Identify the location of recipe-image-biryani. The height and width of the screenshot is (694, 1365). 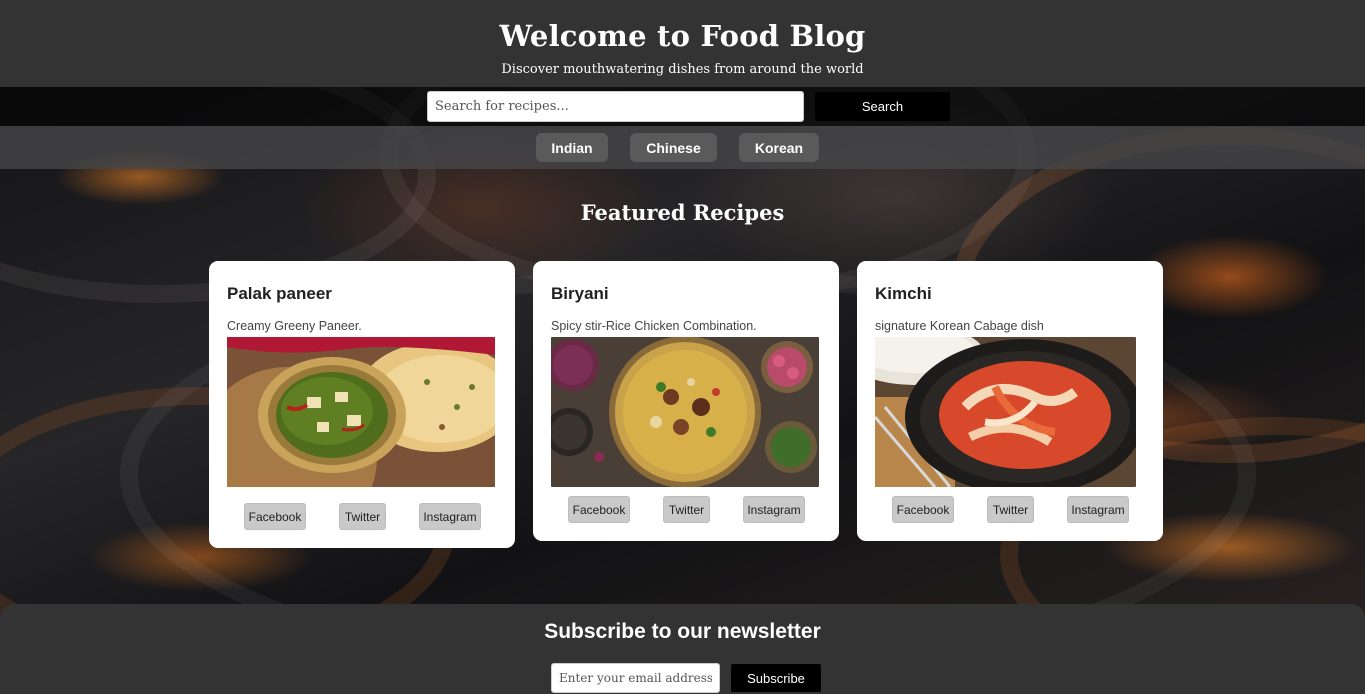
(685, 412).